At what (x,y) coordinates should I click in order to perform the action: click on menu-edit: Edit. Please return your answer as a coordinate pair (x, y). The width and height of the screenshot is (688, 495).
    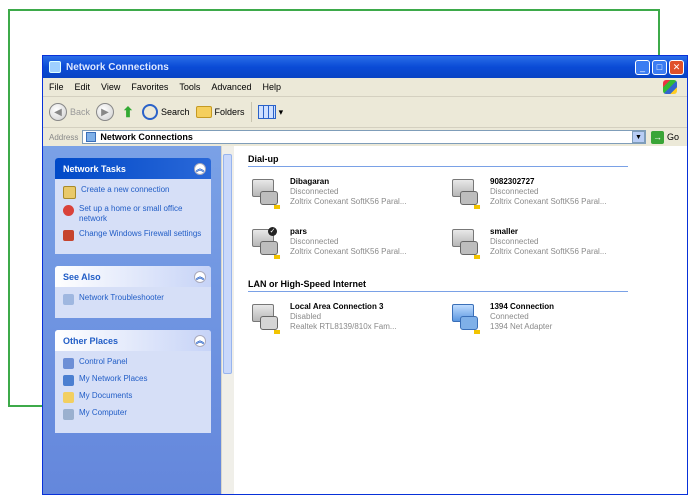
    Looking at the image, I should click on (83, 87).